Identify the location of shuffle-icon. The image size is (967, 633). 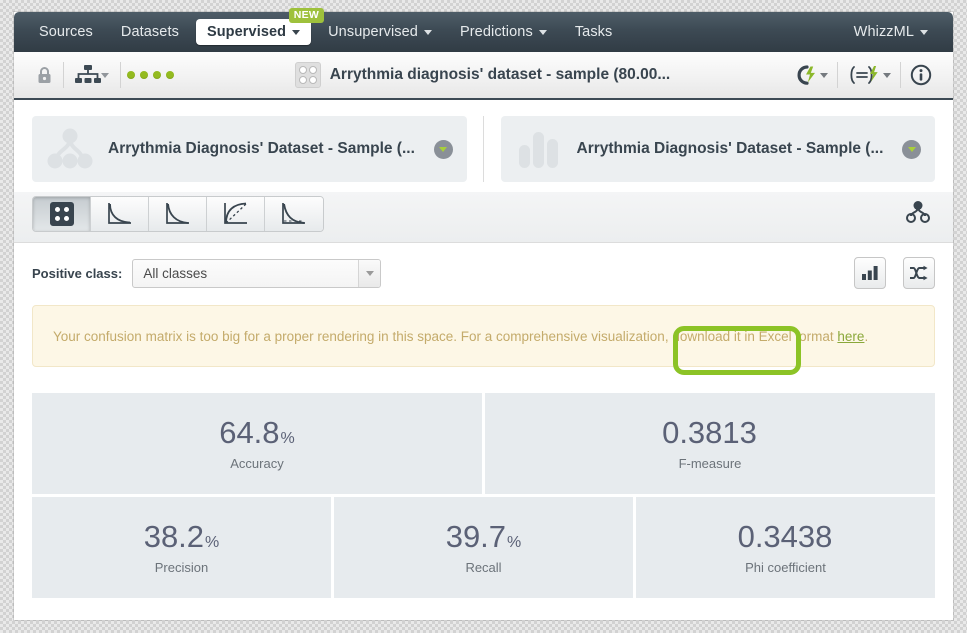
(919, 273).